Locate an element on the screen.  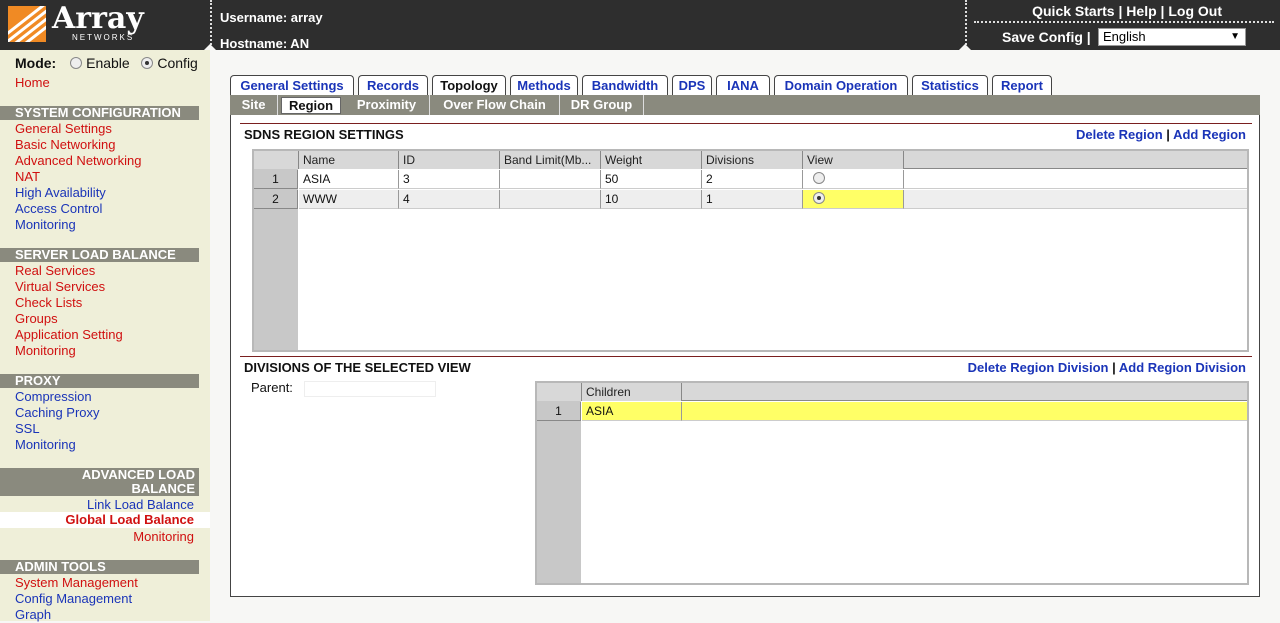
section-title-line: ADVANCED LOAD is located at coordinates (138, 474).